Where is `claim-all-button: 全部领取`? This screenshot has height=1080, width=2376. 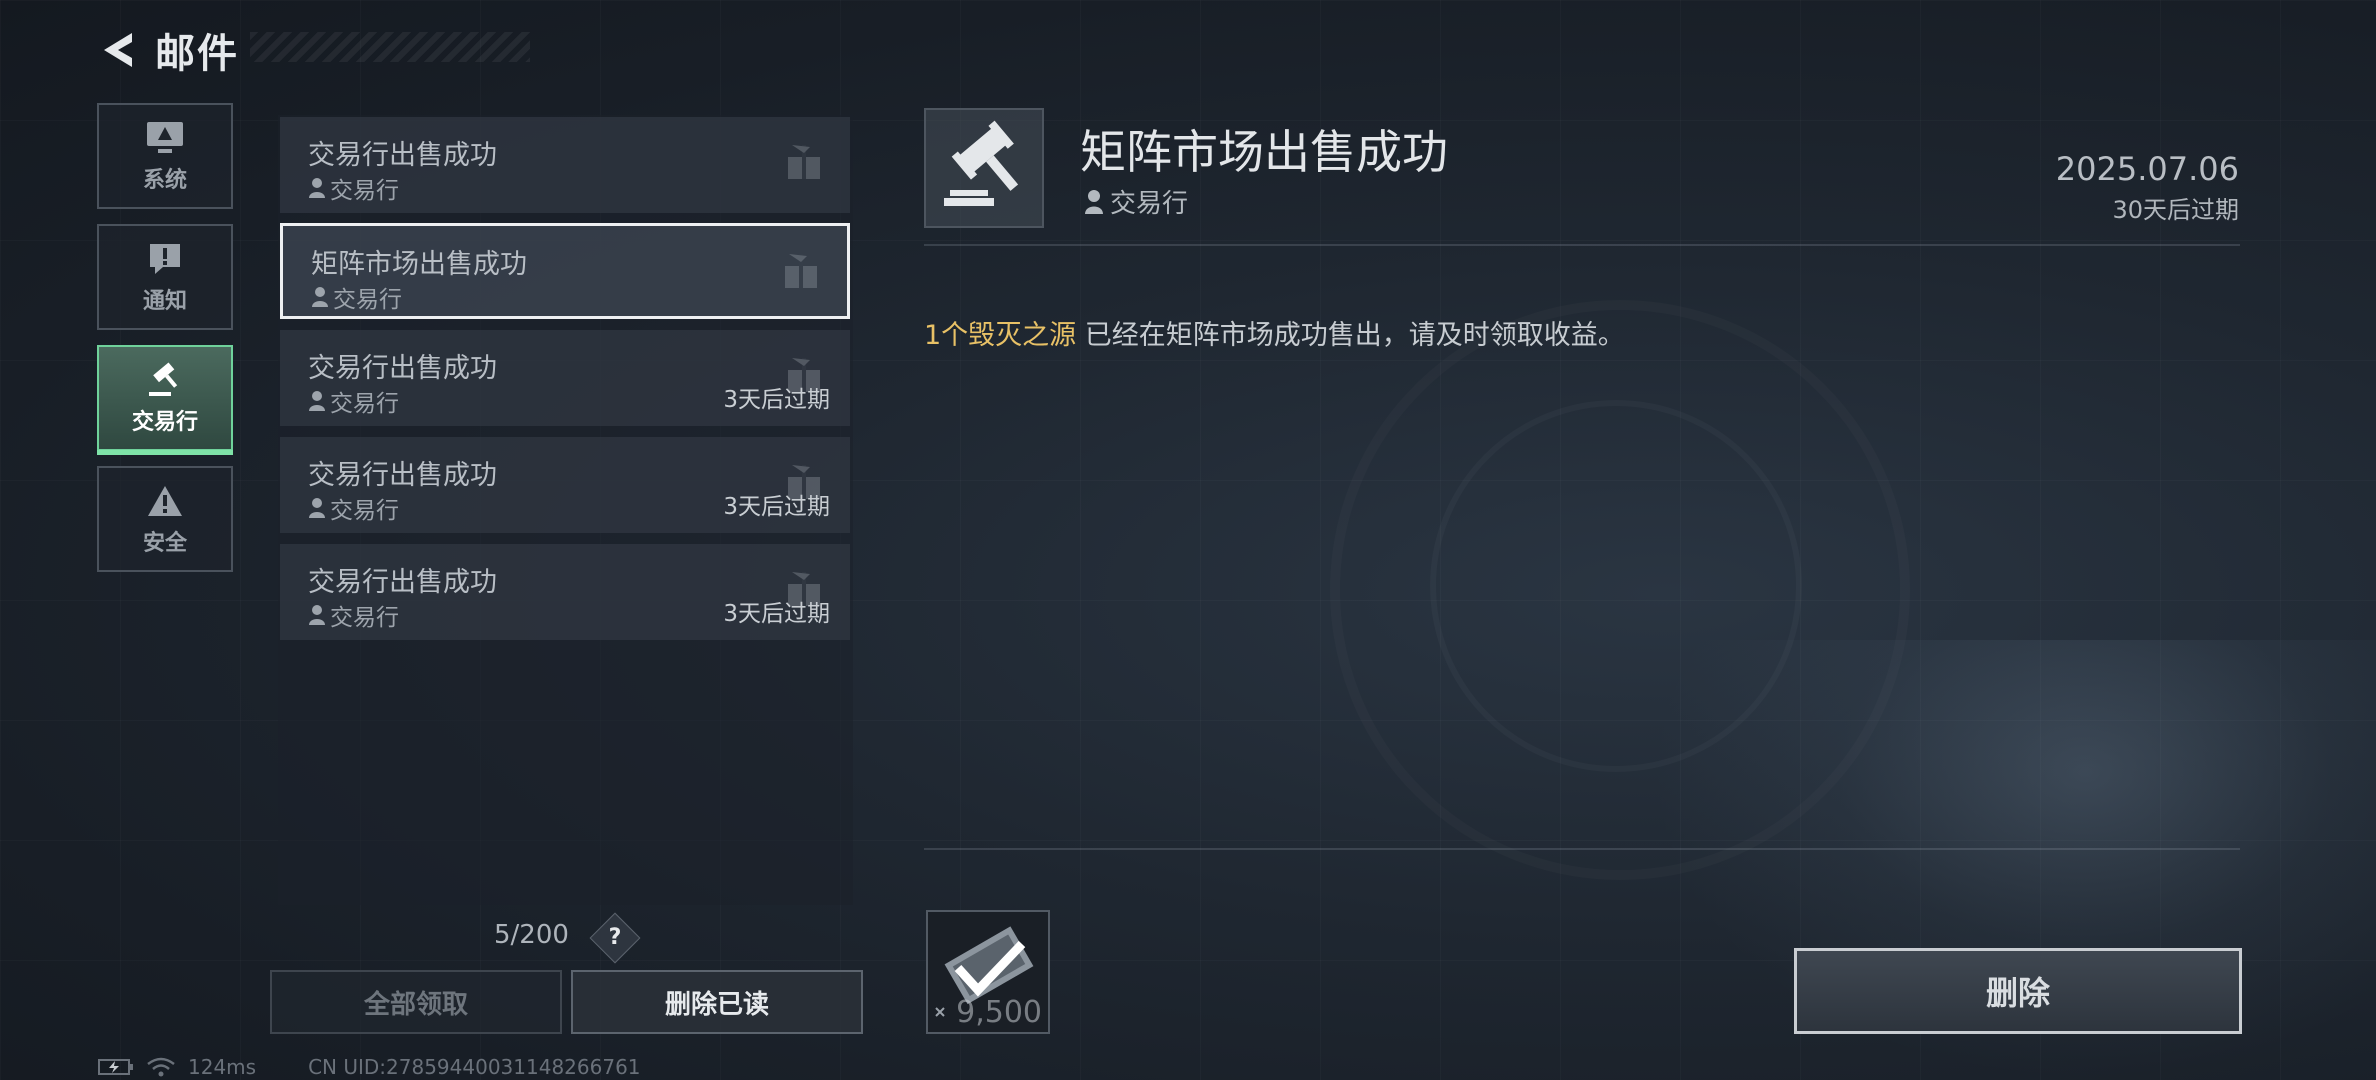 claim-all-button: 全部领取 is located at coordinates (416, 1002).